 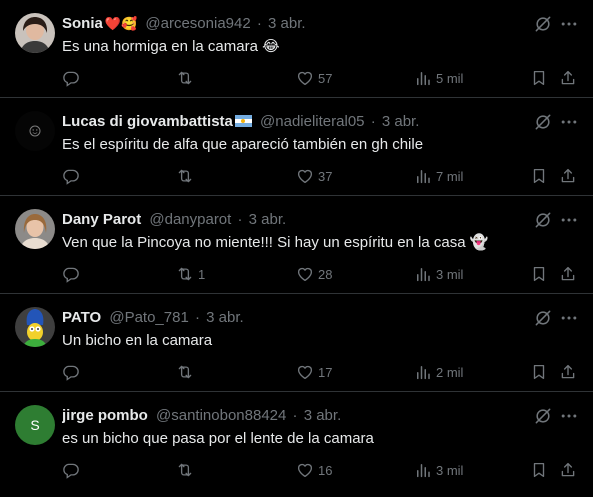 I want to click on user-handle: @danyparot, so click(x=190, y=219).